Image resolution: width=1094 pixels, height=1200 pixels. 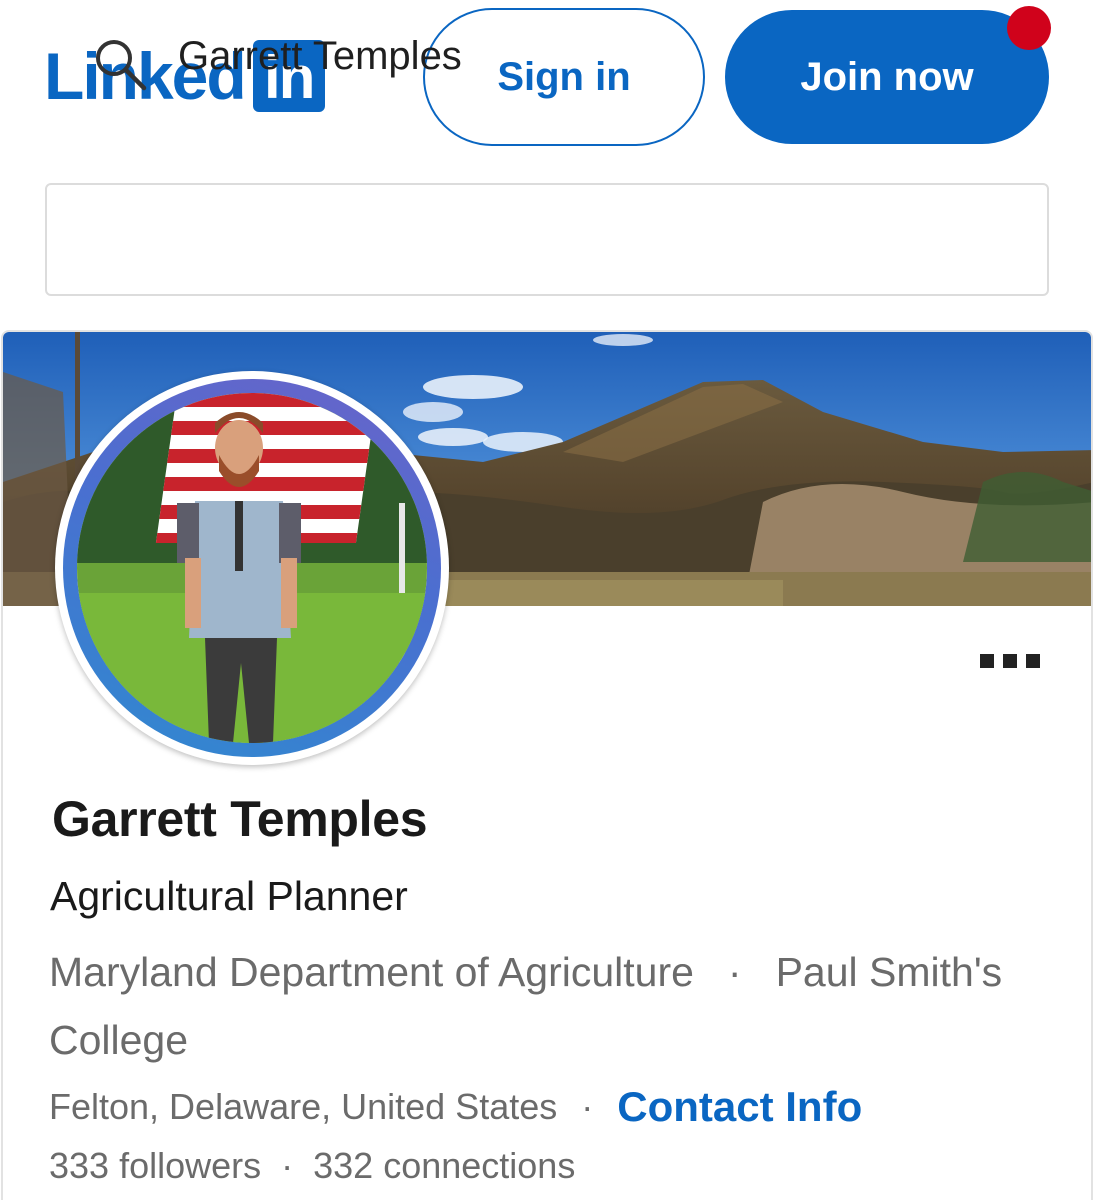 I want to click on search-input, so click(x=547, y=239).